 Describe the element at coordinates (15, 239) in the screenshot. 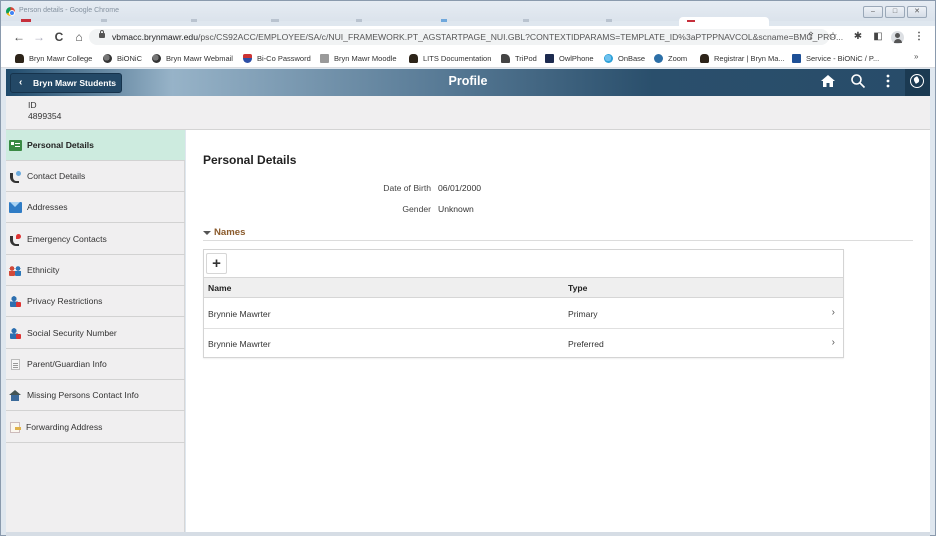

I see `emergency-phone-icon` at that location.